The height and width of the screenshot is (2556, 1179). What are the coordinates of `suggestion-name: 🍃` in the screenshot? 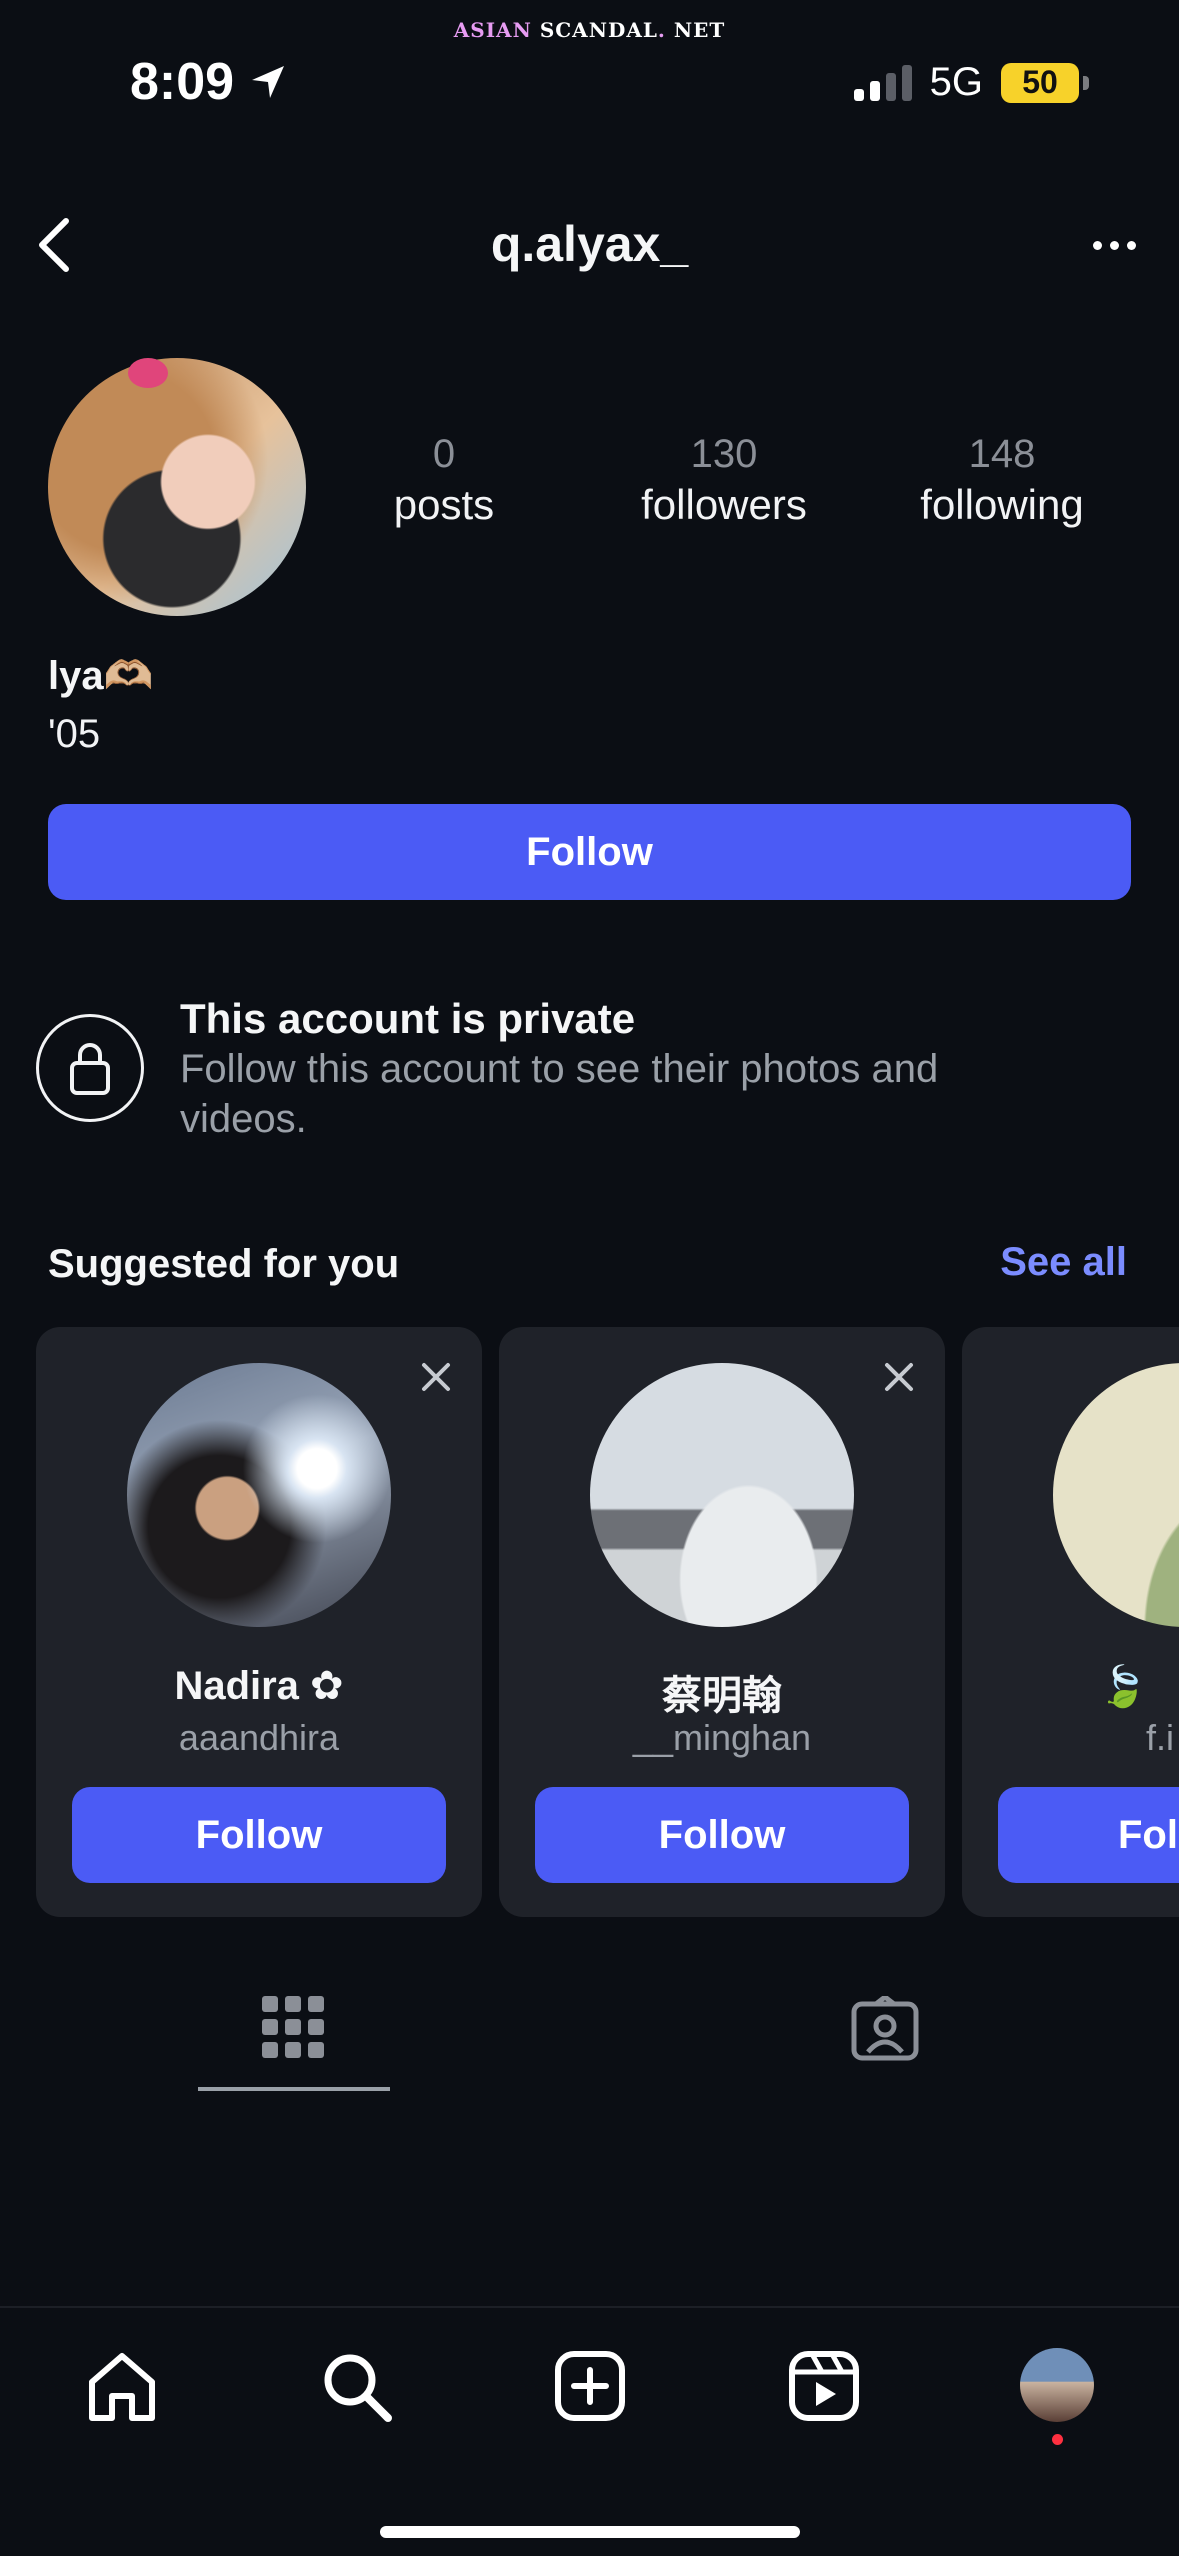 It's located at (1123, 1687).